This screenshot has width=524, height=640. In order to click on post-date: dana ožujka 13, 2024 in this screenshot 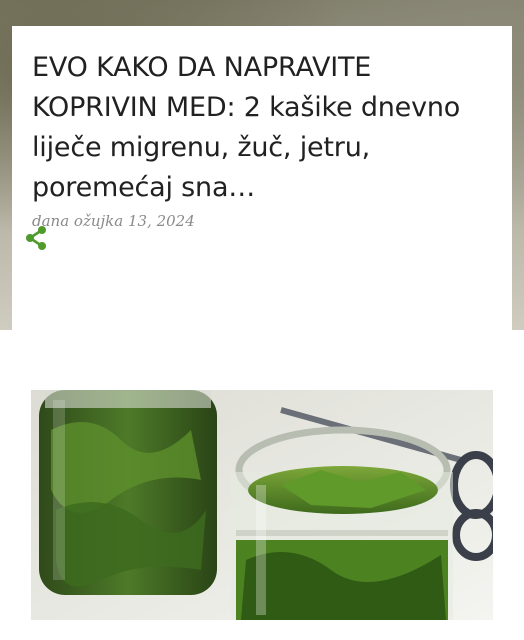, I will do `click(113, 221)`.